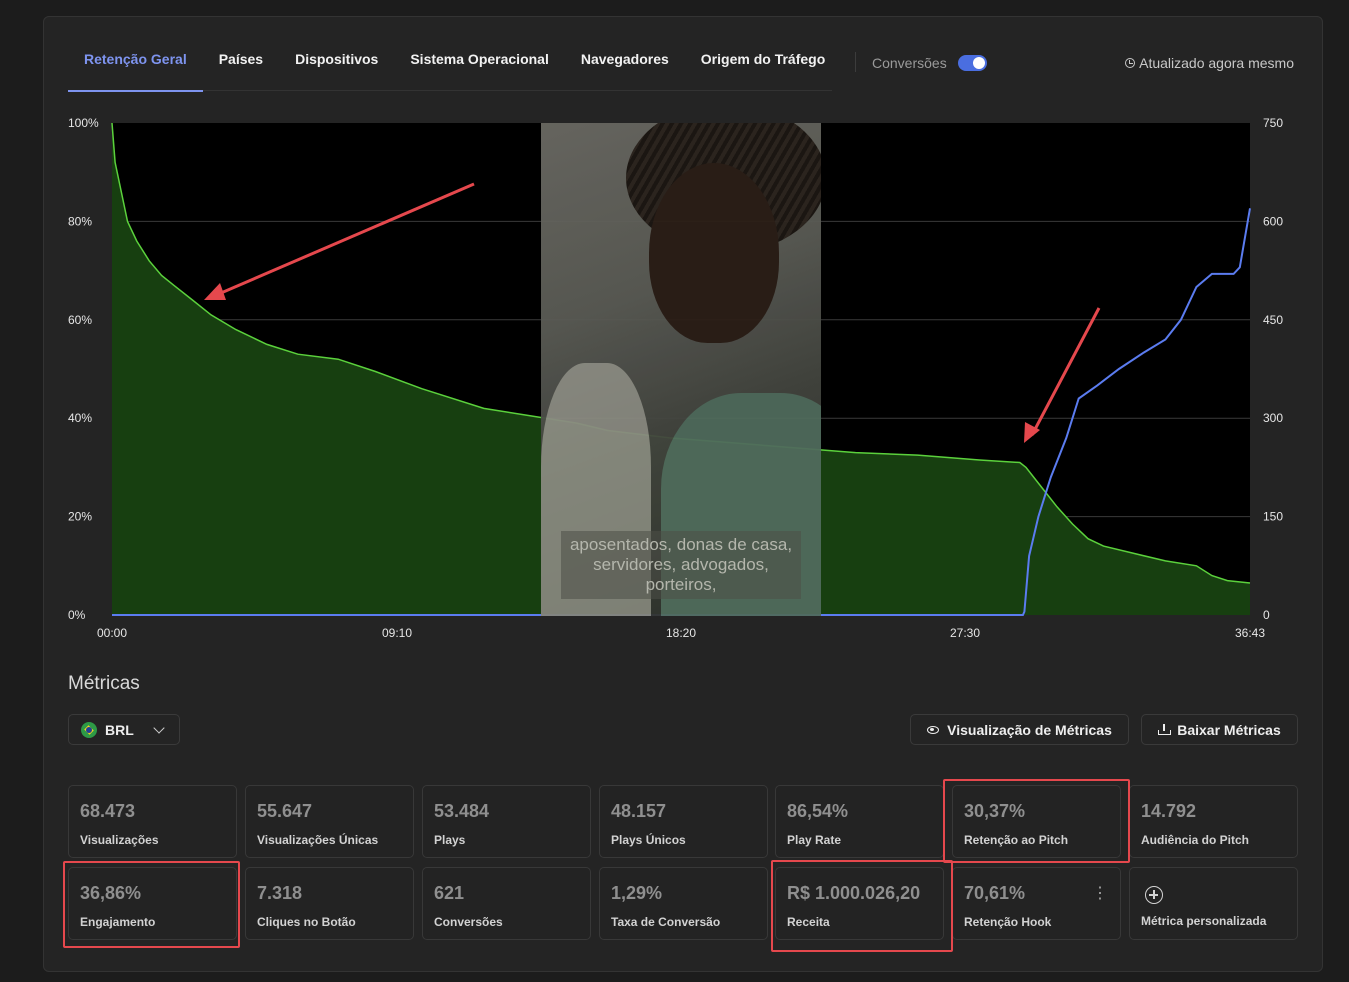 This screenshot has height=982, width=1349. I want to click on metric-value: 55.647, so click(285, 811).